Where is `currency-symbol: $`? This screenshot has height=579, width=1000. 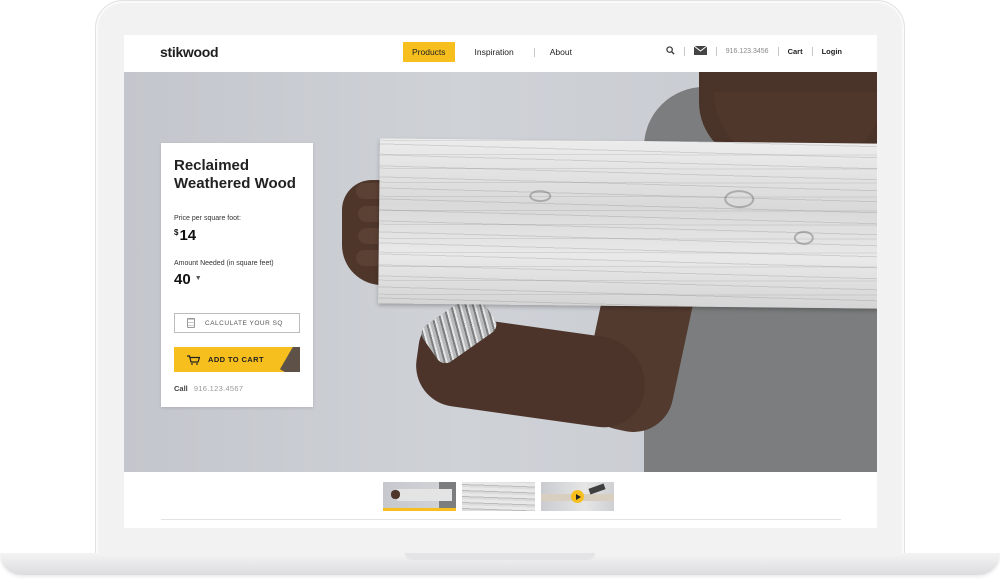 currency-symbol: $ is located at coordinates (176, 232).